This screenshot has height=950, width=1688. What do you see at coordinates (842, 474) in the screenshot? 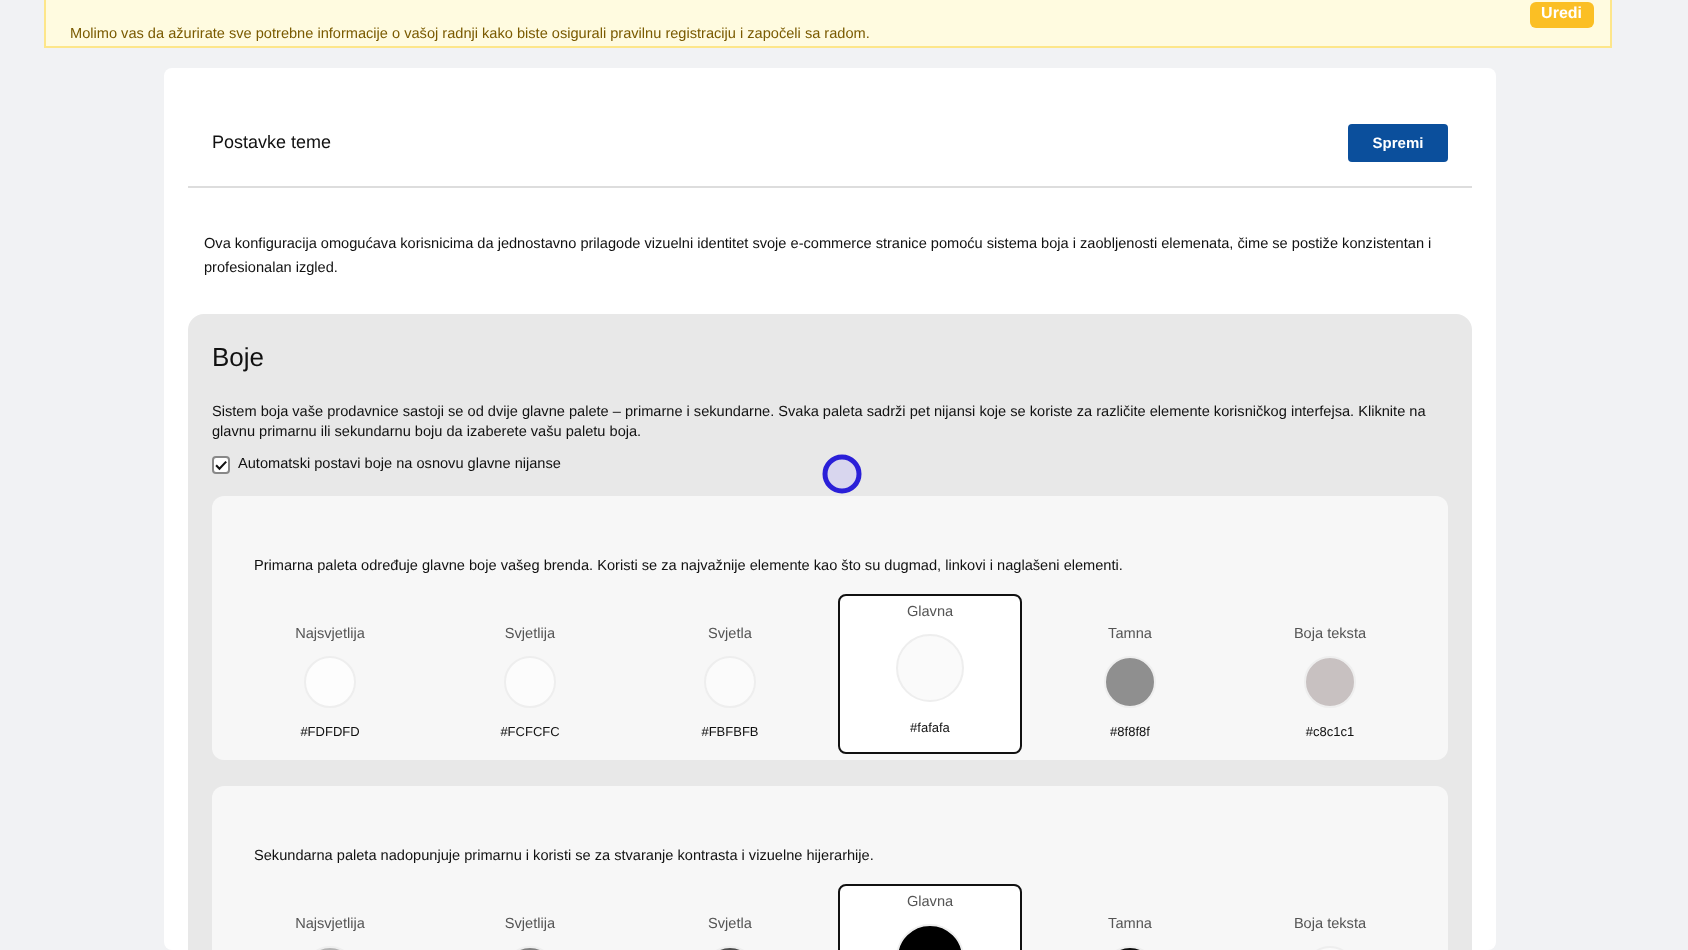
I see `click-indicator-icon` at bounding box center [842, 474].